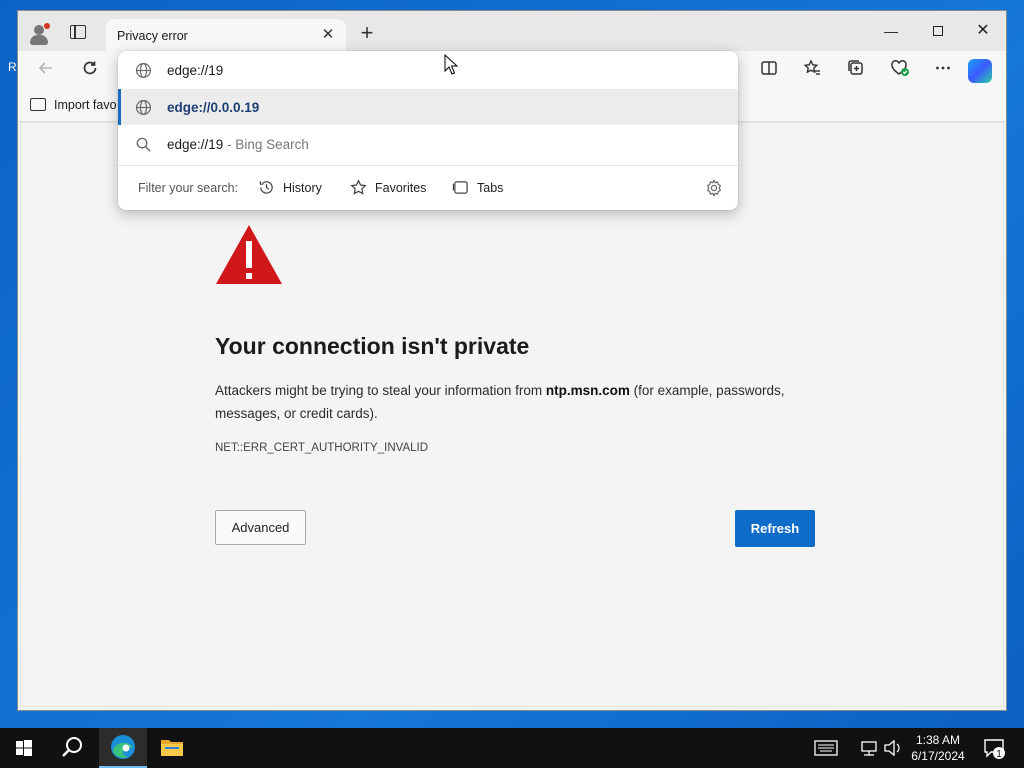 The width and height of the screenshot is (1024, 768). I want to click on import-favorites-link: Import favo, so click(85, 105).